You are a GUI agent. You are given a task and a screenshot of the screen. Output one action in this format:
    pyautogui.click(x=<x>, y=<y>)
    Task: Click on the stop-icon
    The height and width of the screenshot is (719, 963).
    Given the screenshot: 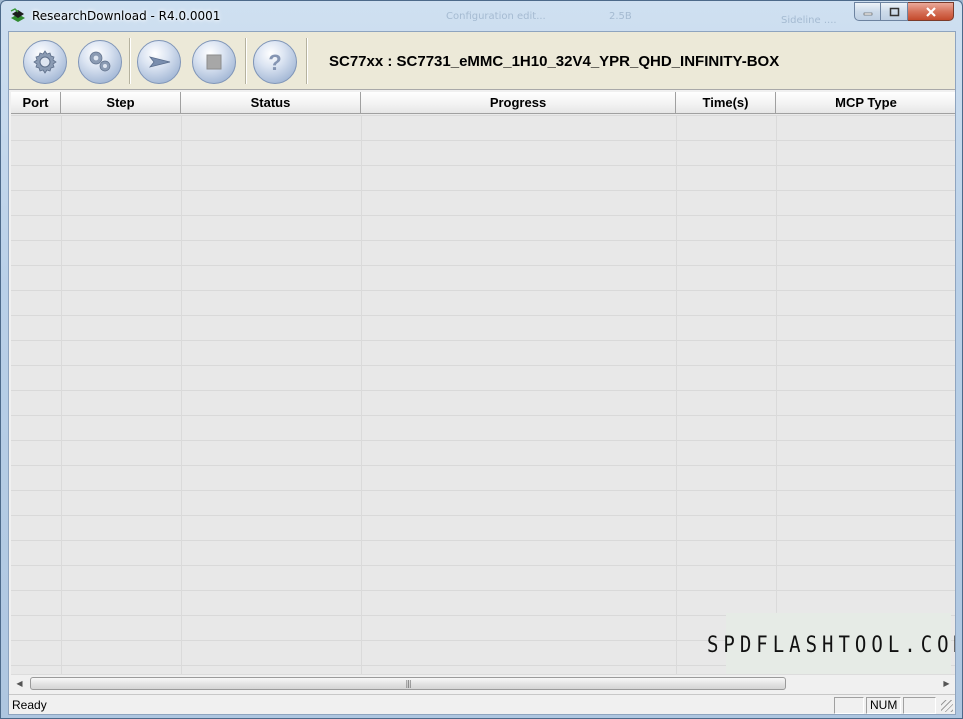 What is the action you would take?
    pyautogui.click(x=214, y=62)
    